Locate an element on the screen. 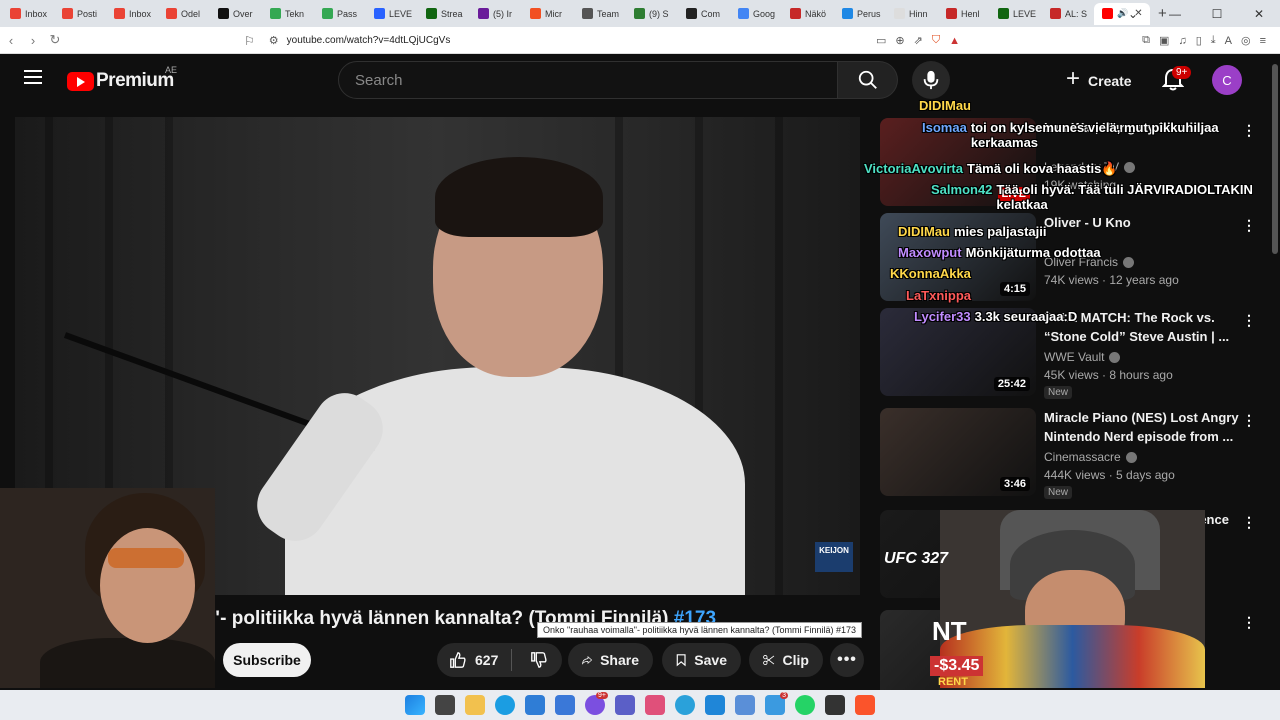 Image resolution: width=1280 pixels, height=720 pixels. warning-icon: ▲ is located at coordinates (954, 41).